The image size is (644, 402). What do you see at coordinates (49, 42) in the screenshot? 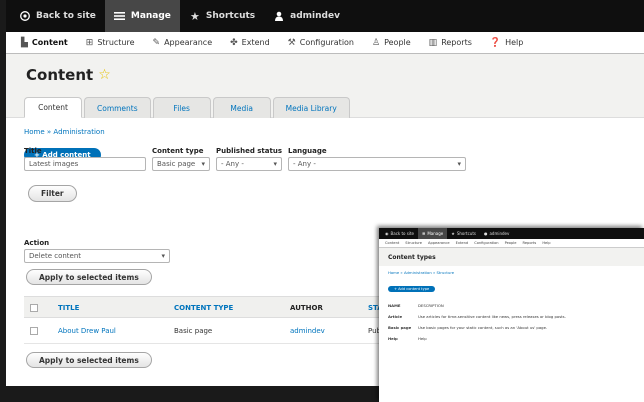
I see `tray-item-label: Content` at bounding box center [49, 42].